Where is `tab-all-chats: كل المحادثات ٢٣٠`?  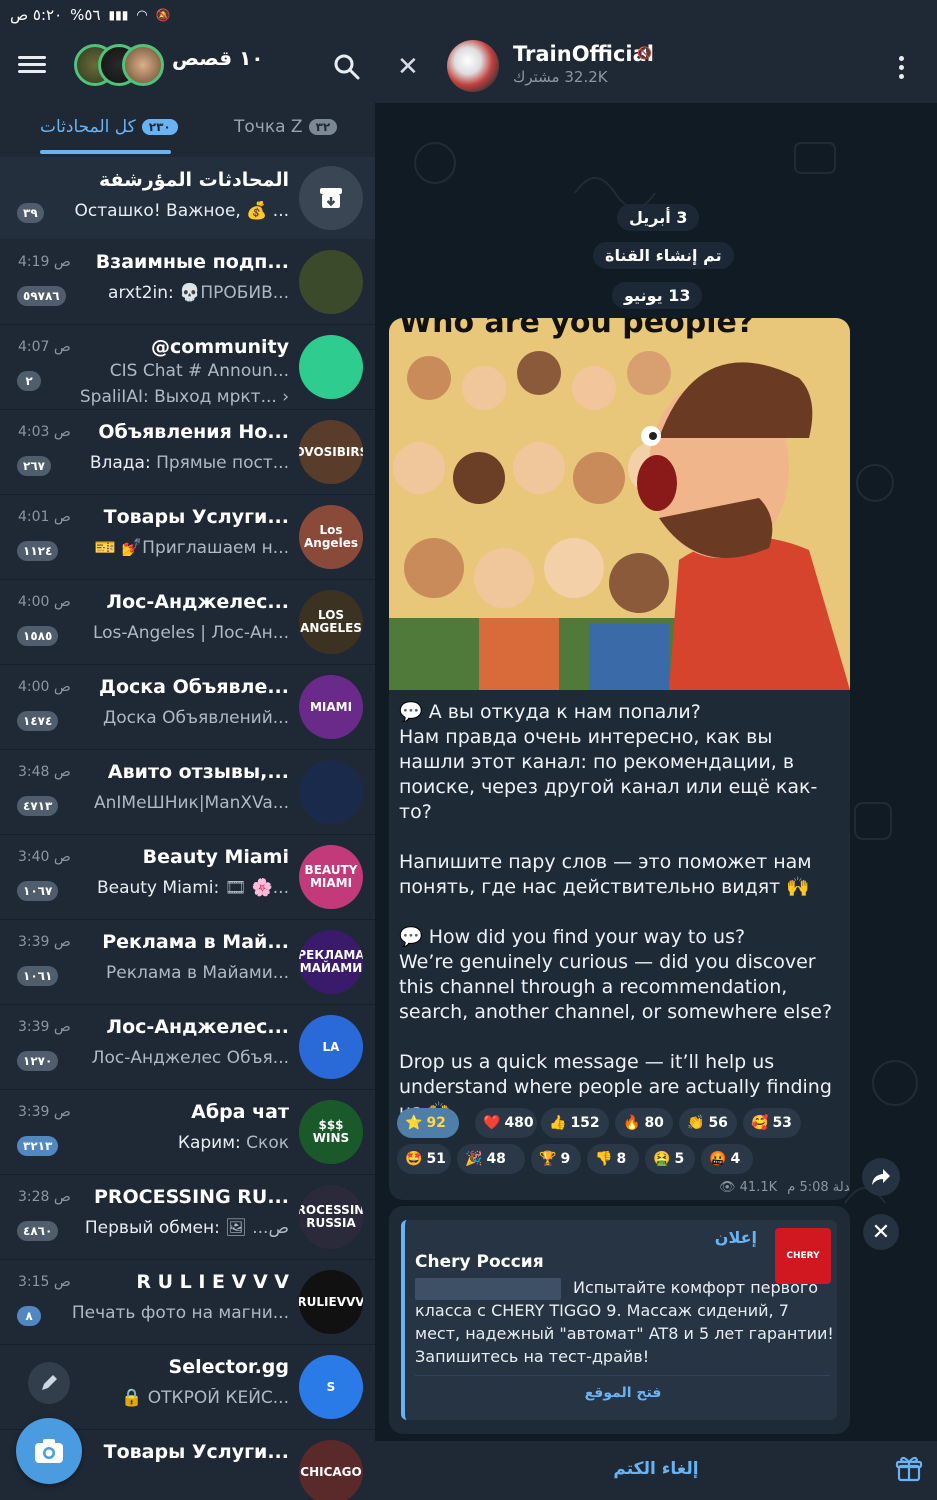 tab-all-chats: كل المحادثات ٢٣٠ is located at coordinates (109, 127).